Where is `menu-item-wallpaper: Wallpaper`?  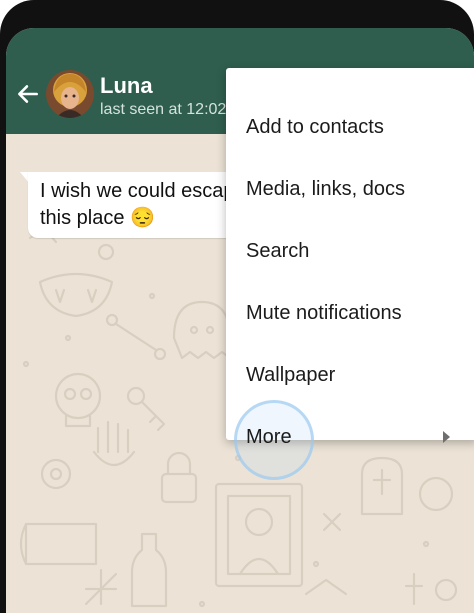 menu-item-wallpaper: Wallpaper is located at coordinates (350, 375).